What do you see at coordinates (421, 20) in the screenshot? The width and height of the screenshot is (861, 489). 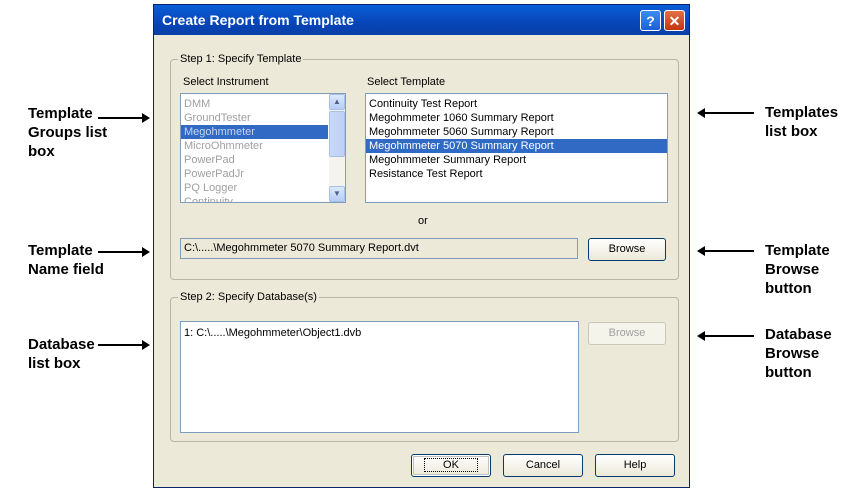 I see `title-bar: Create Report from Template ? ✕` at bounding box center [421, 20].